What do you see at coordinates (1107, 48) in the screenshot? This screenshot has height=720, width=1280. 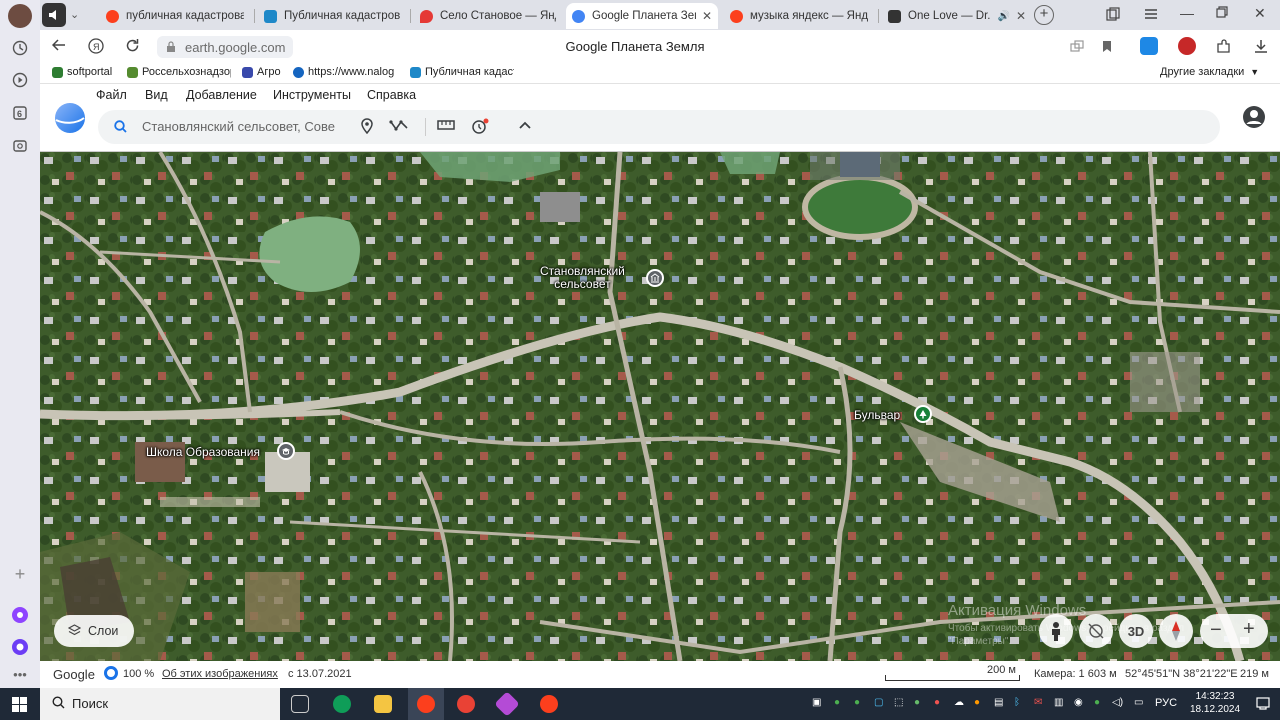 I see `bookmark-icon` at bounding box center [1107, 48].